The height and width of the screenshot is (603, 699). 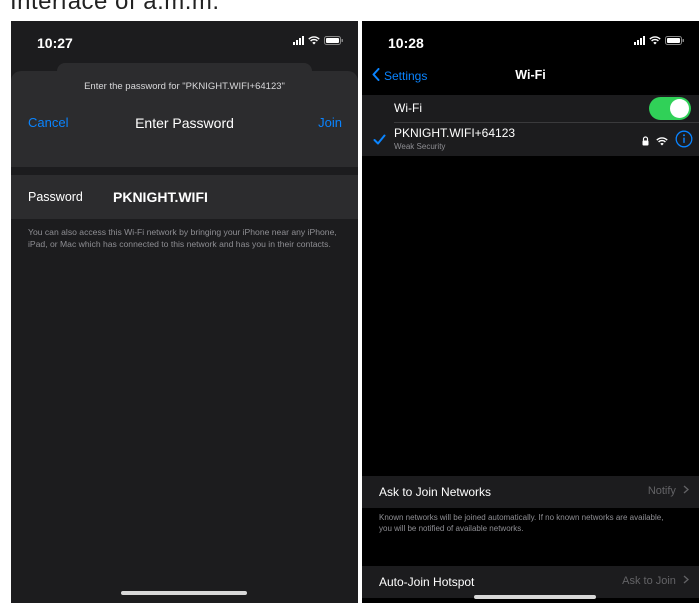 What do you see at coordinates (213, 197) in the screenshot?
I see `password-input` at bounding box center [213, 197].